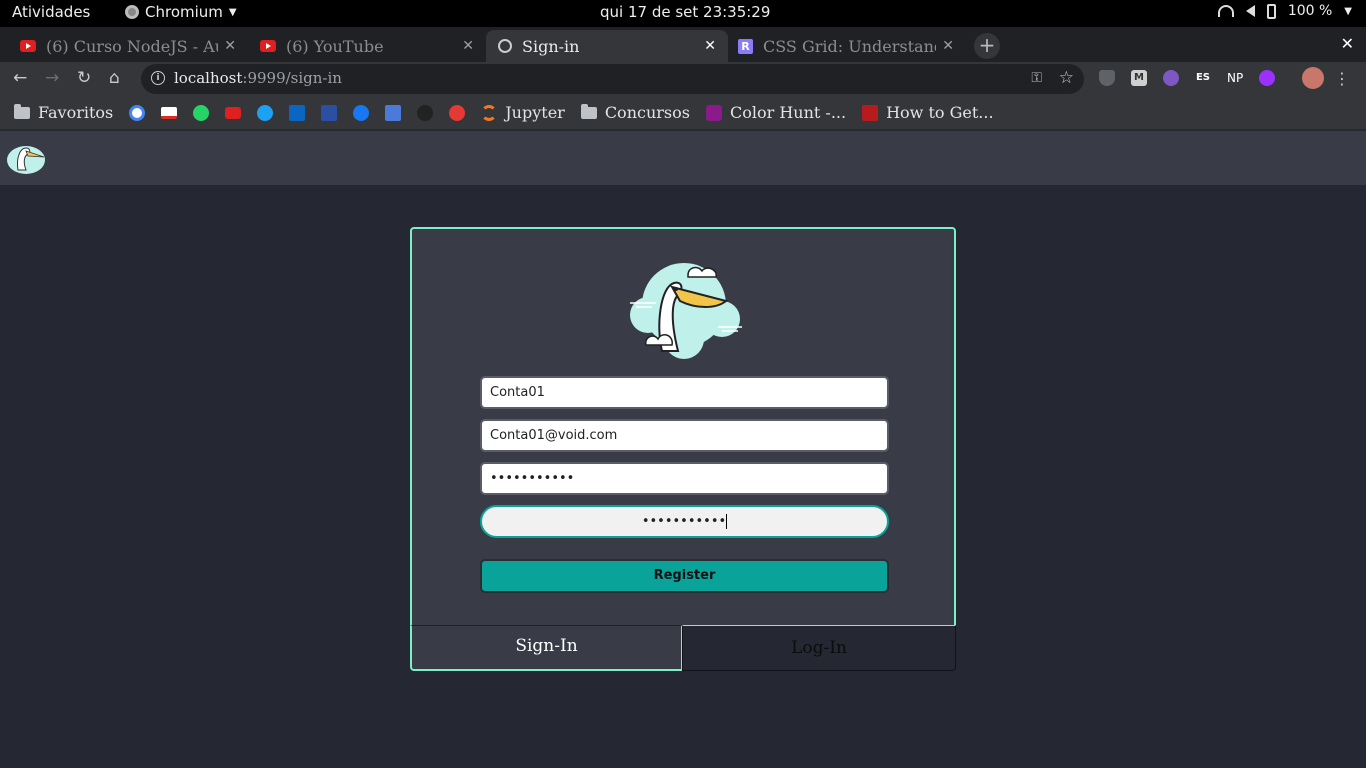  I want to click on url-text: localhost:9999/sign-in, so click(258, 78).